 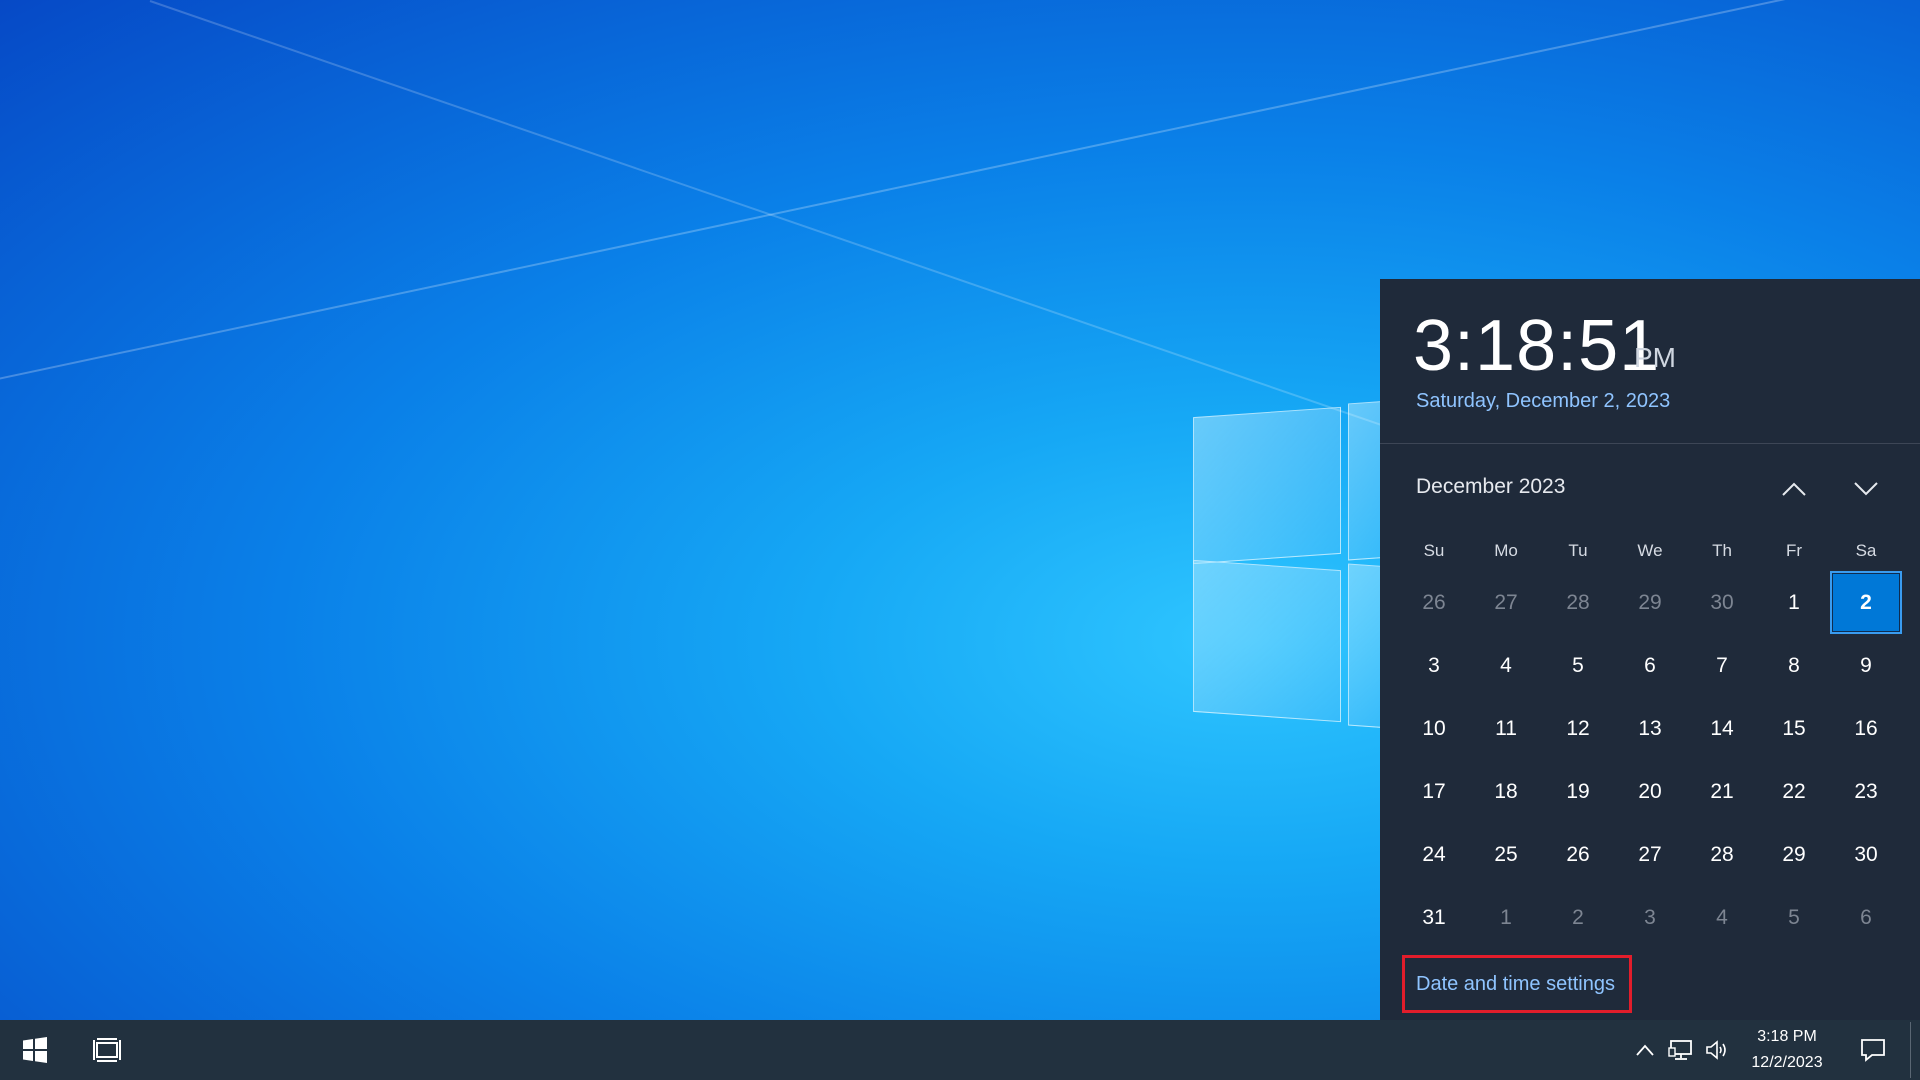 I want to click on flyout-clock-time: 3:18:51, so click(x=1537, y=346).